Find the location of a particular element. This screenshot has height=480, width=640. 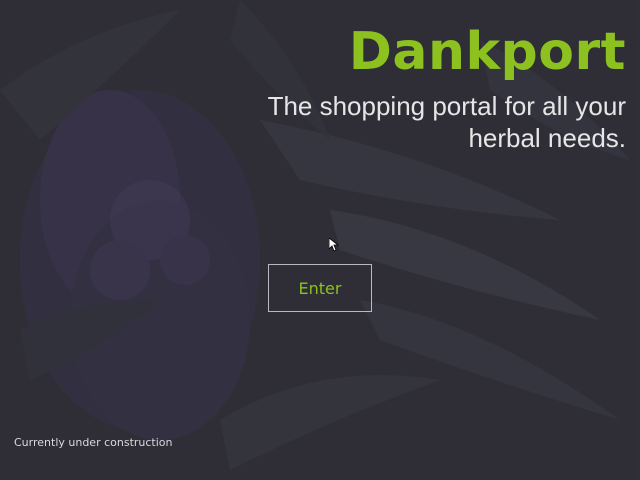

enter-button: Enter is located at coordinates (320, 288).